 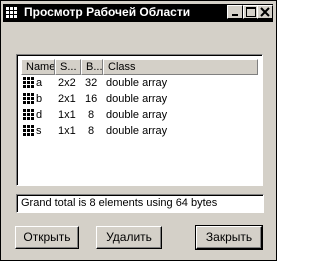 I want to click on open-button: Открыть, so click(x=47, y=237).